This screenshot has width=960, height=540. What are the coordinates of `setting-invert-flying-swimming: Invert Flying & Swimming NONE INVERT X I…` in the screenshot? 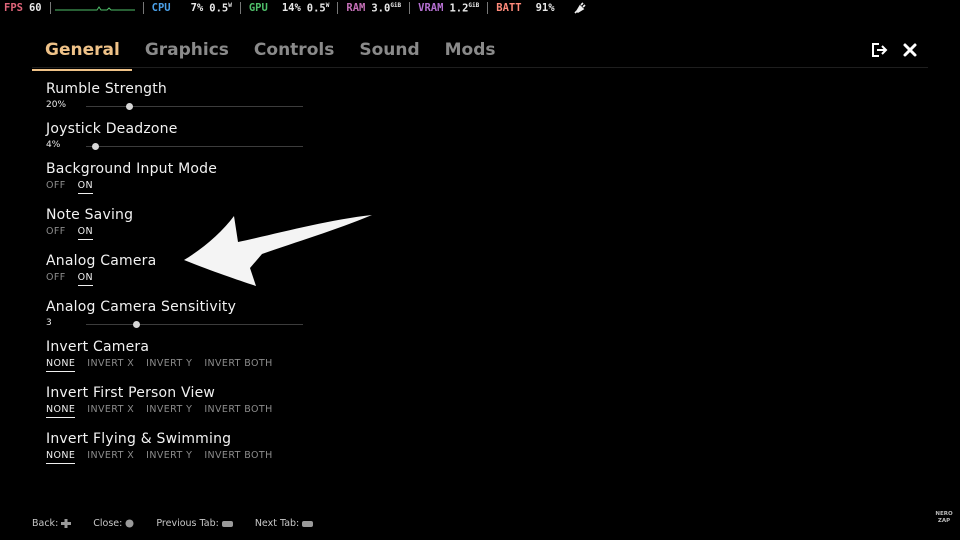 It's located at (165, 447).